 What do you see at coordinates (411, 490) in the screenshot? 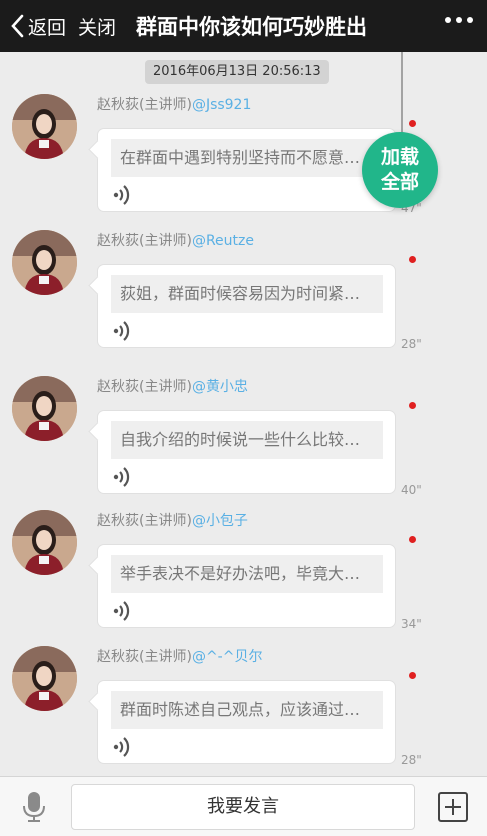
I see `voice-duration: 40"` at bounding box center [411, 490].